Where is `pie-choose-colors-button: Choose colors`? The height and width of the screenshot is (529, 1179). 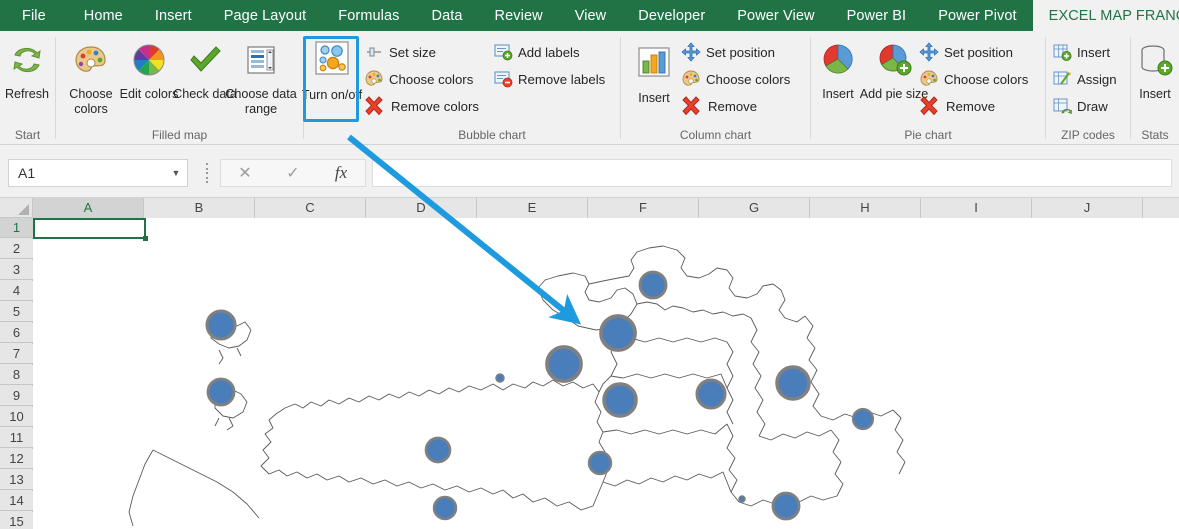 pie-choose-colors-button: Choose colors is located at coordinates (973, 79).